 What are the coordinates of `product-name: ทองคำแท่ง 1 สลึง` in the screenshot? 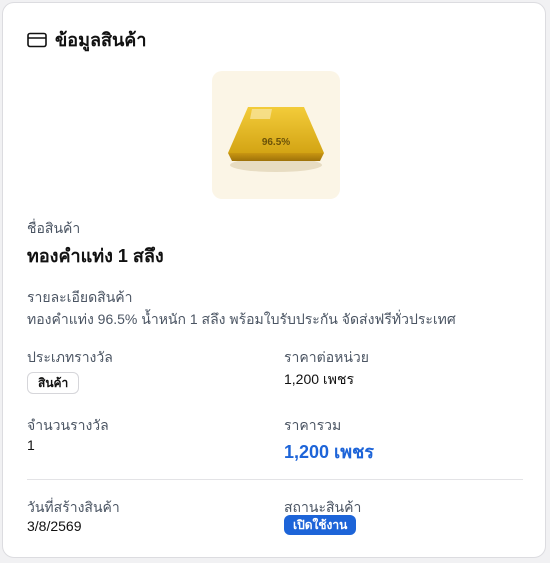 It's located at (95, 256).